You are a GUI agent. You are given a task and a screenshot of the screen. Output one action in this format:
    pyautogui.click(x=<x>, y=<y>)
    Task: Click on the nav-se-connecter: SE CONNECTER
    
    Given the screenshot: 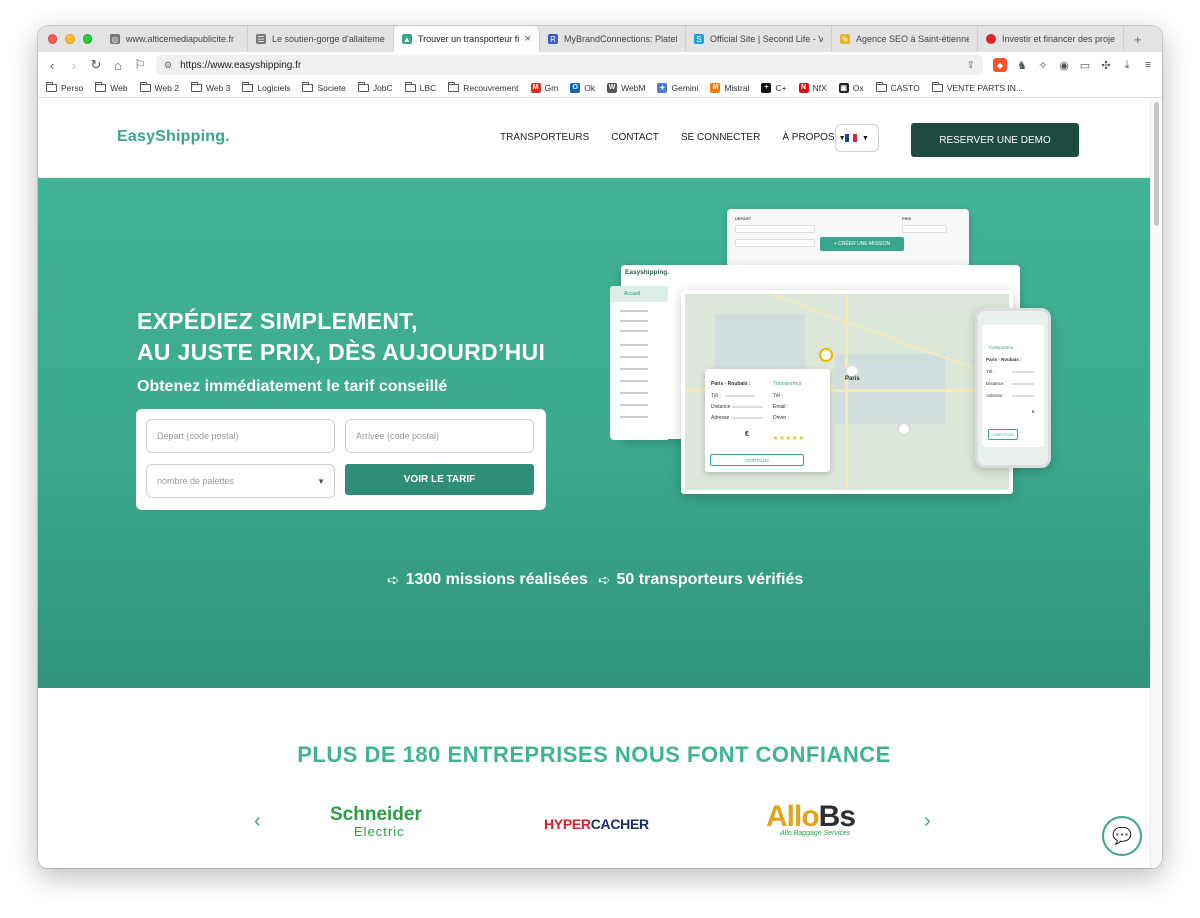 What is the action you would take?
    pyautogui.click(x=720, y=137)
    